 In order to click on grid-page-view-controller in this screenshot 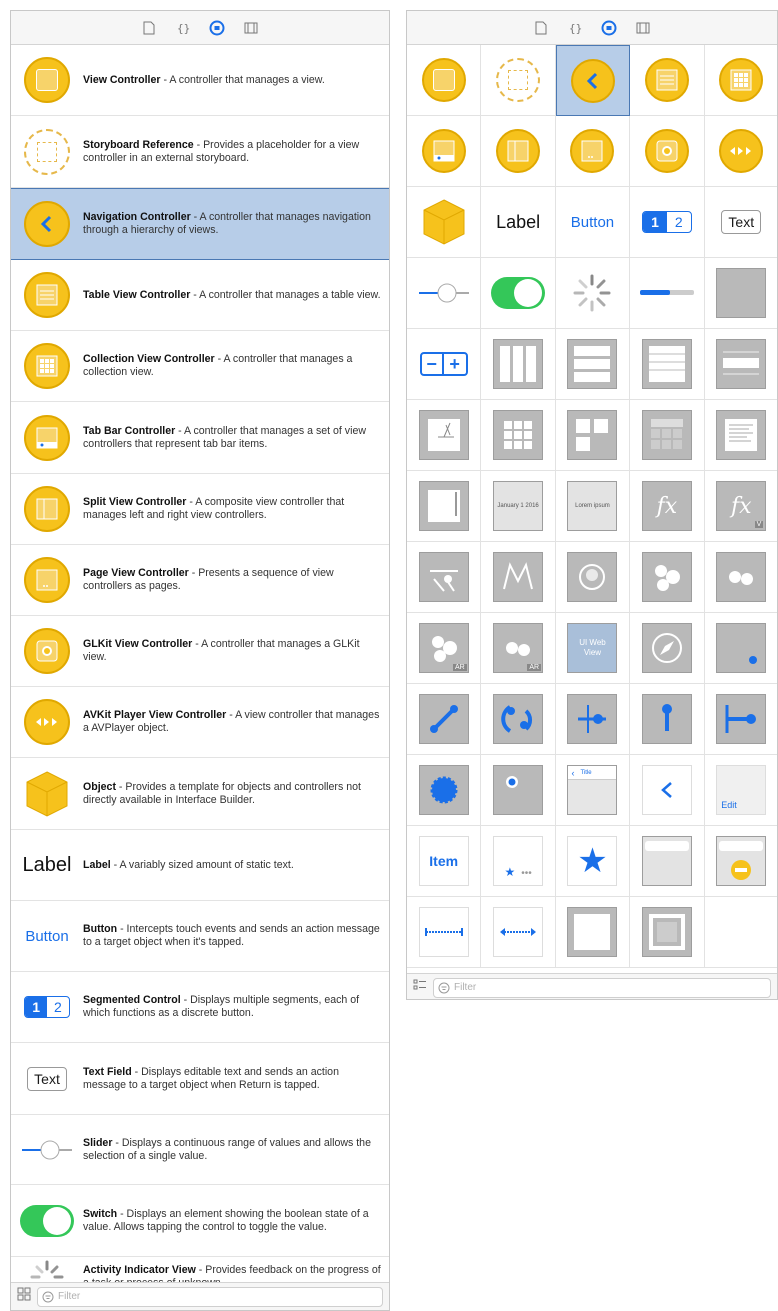, I will do `click(593, 151)`.